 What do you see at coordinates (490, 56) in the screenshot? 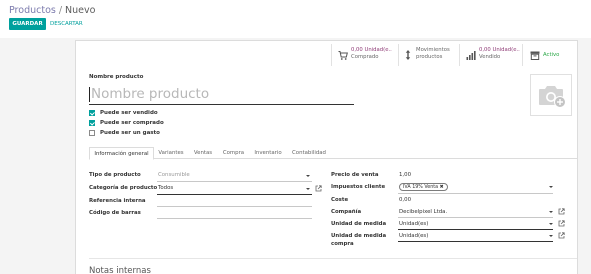
I see `stat-label: Vendido` at bounding box center [490, 56].